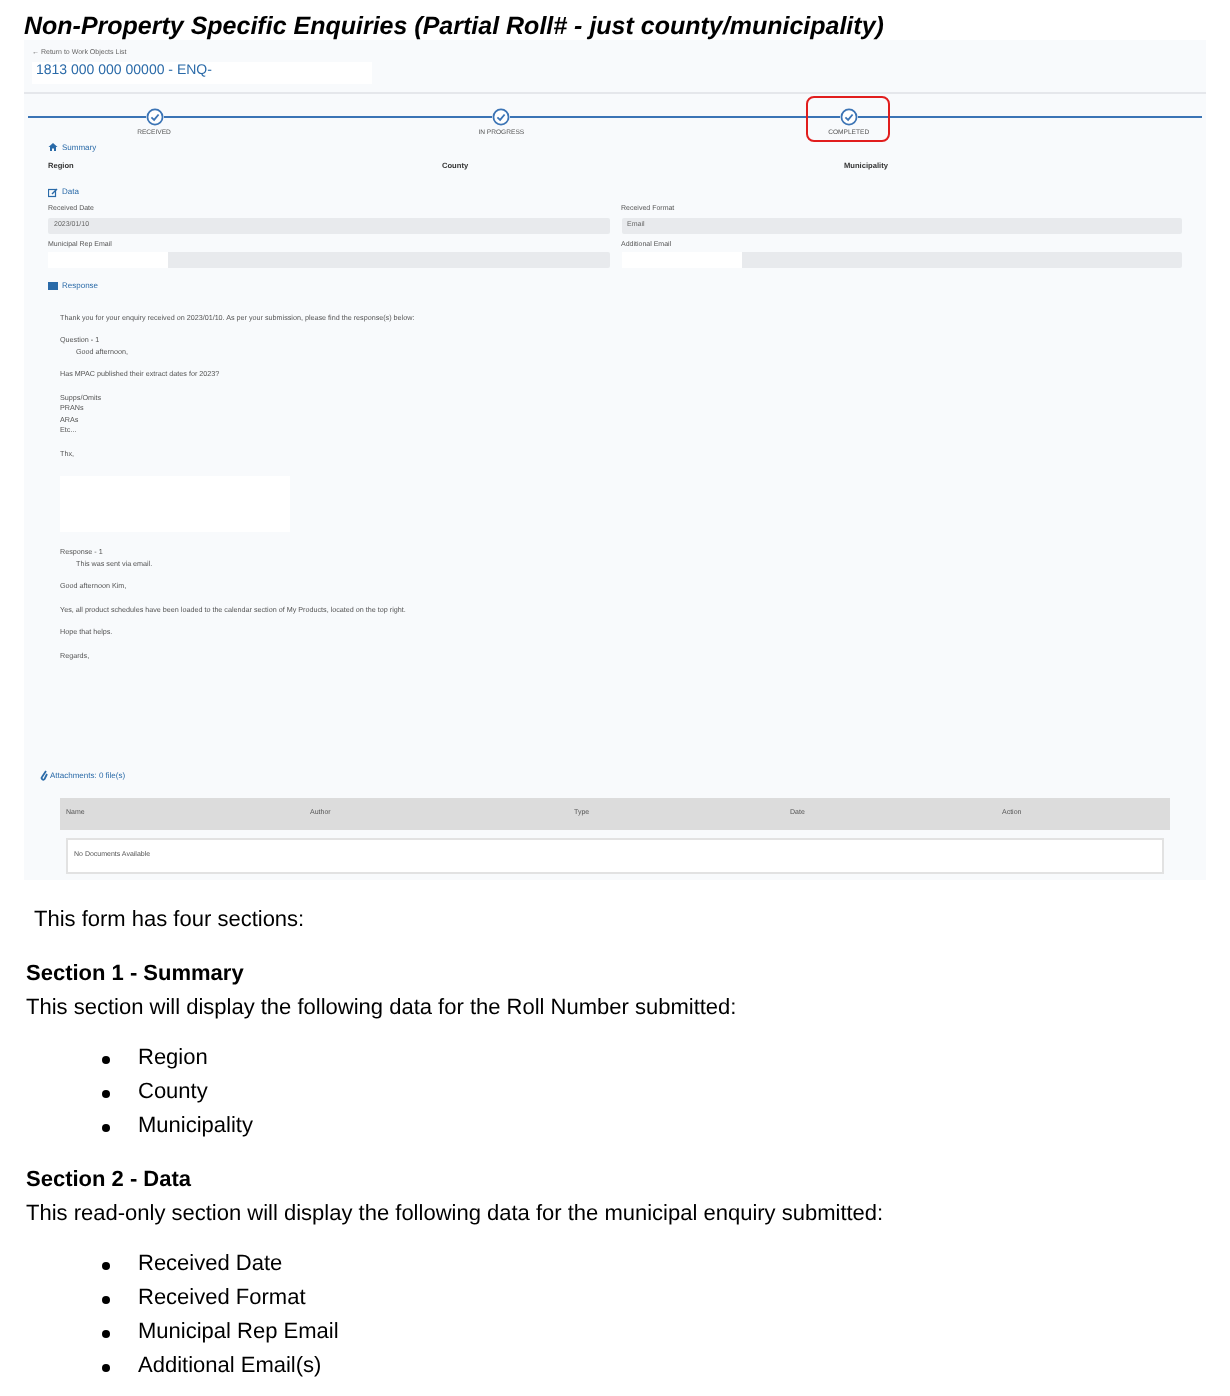 This screenshot has width=1230, height=1396. What do you see at coordinates (173, 1059) in the screenshot?
I see `bullet-text: Region` at bounding box center [173, 1059].